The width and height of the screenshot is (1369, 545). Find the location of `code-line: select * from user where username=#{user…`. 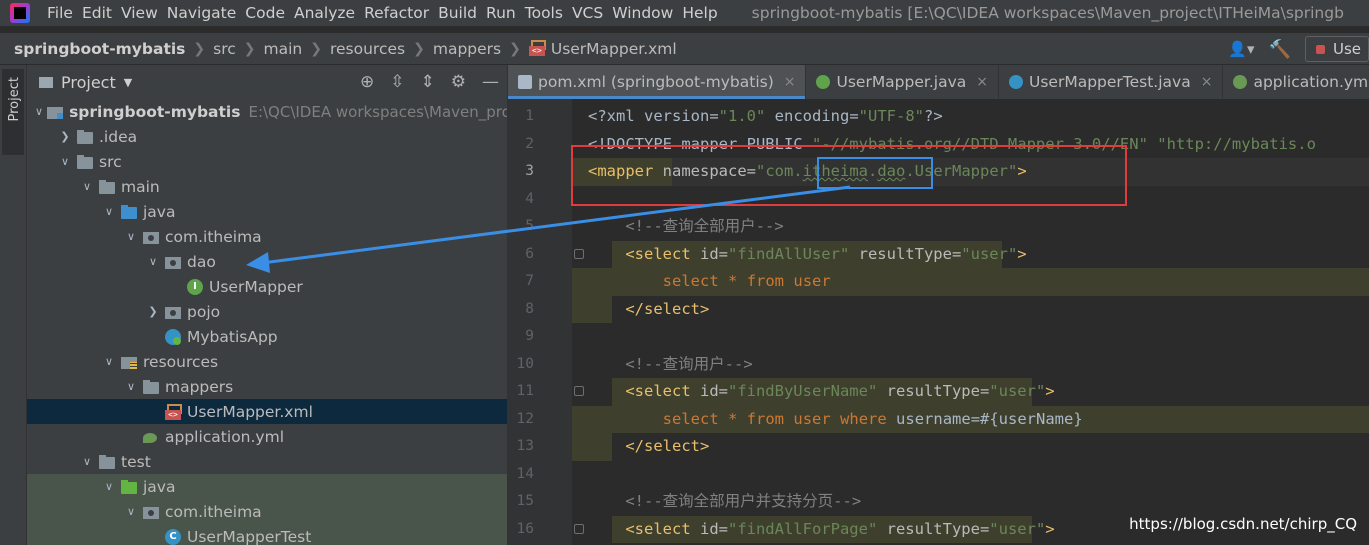

code-line: select * from user where username=#{user… is located at coordinates (970, 420).